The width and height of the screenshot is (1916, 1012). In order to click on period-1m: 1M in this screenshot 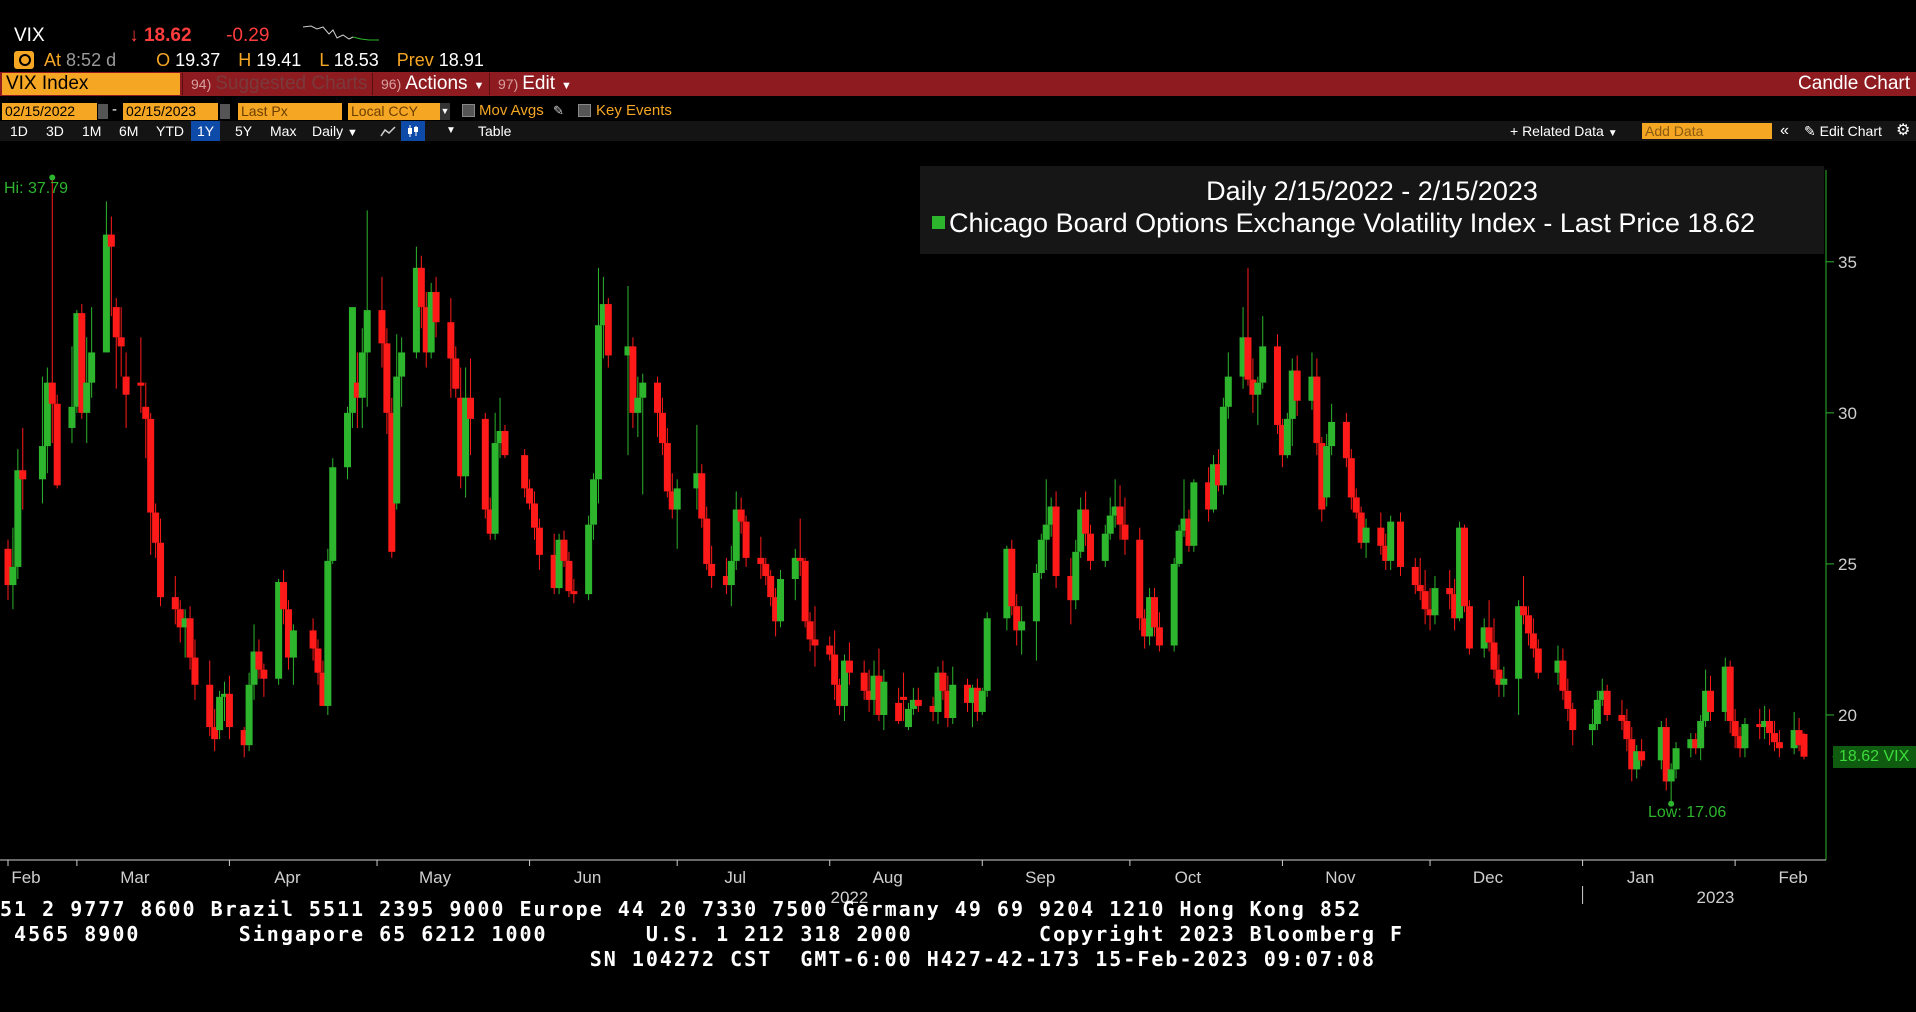, I will do `click(91, 131)`.